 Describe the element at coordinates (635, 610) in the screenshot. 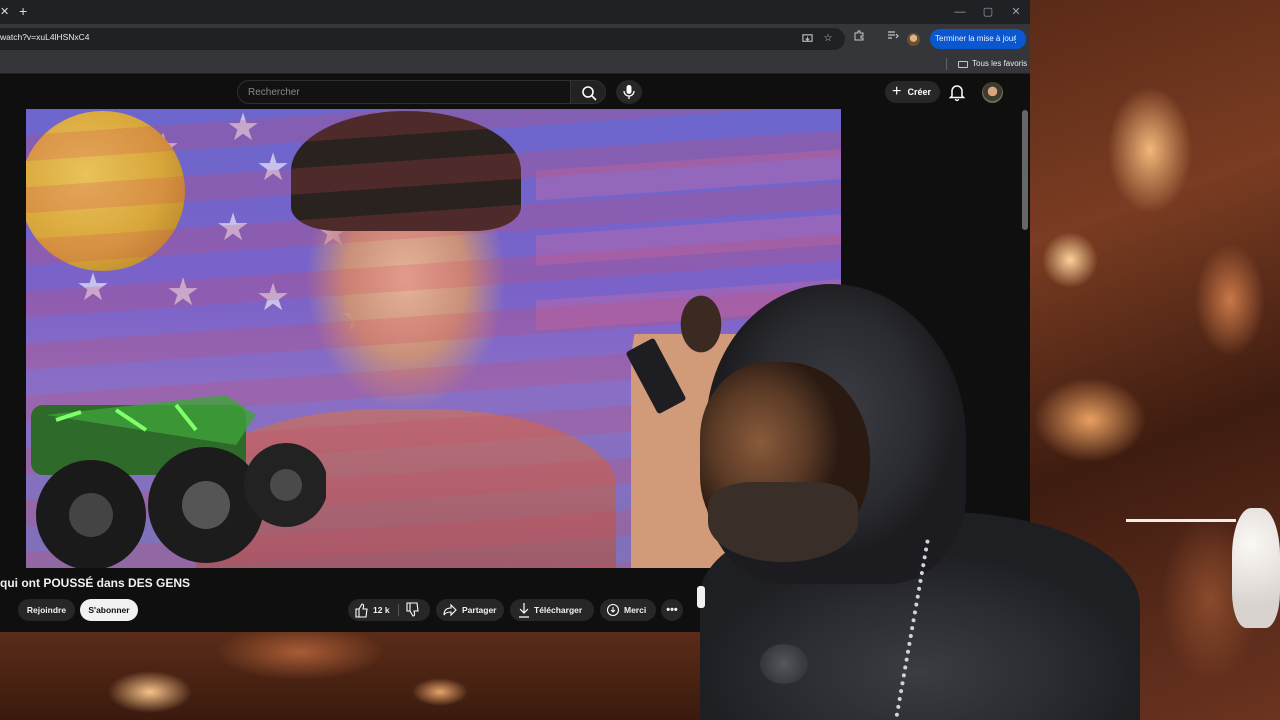

I see `thanks-label: Merci` at that location.